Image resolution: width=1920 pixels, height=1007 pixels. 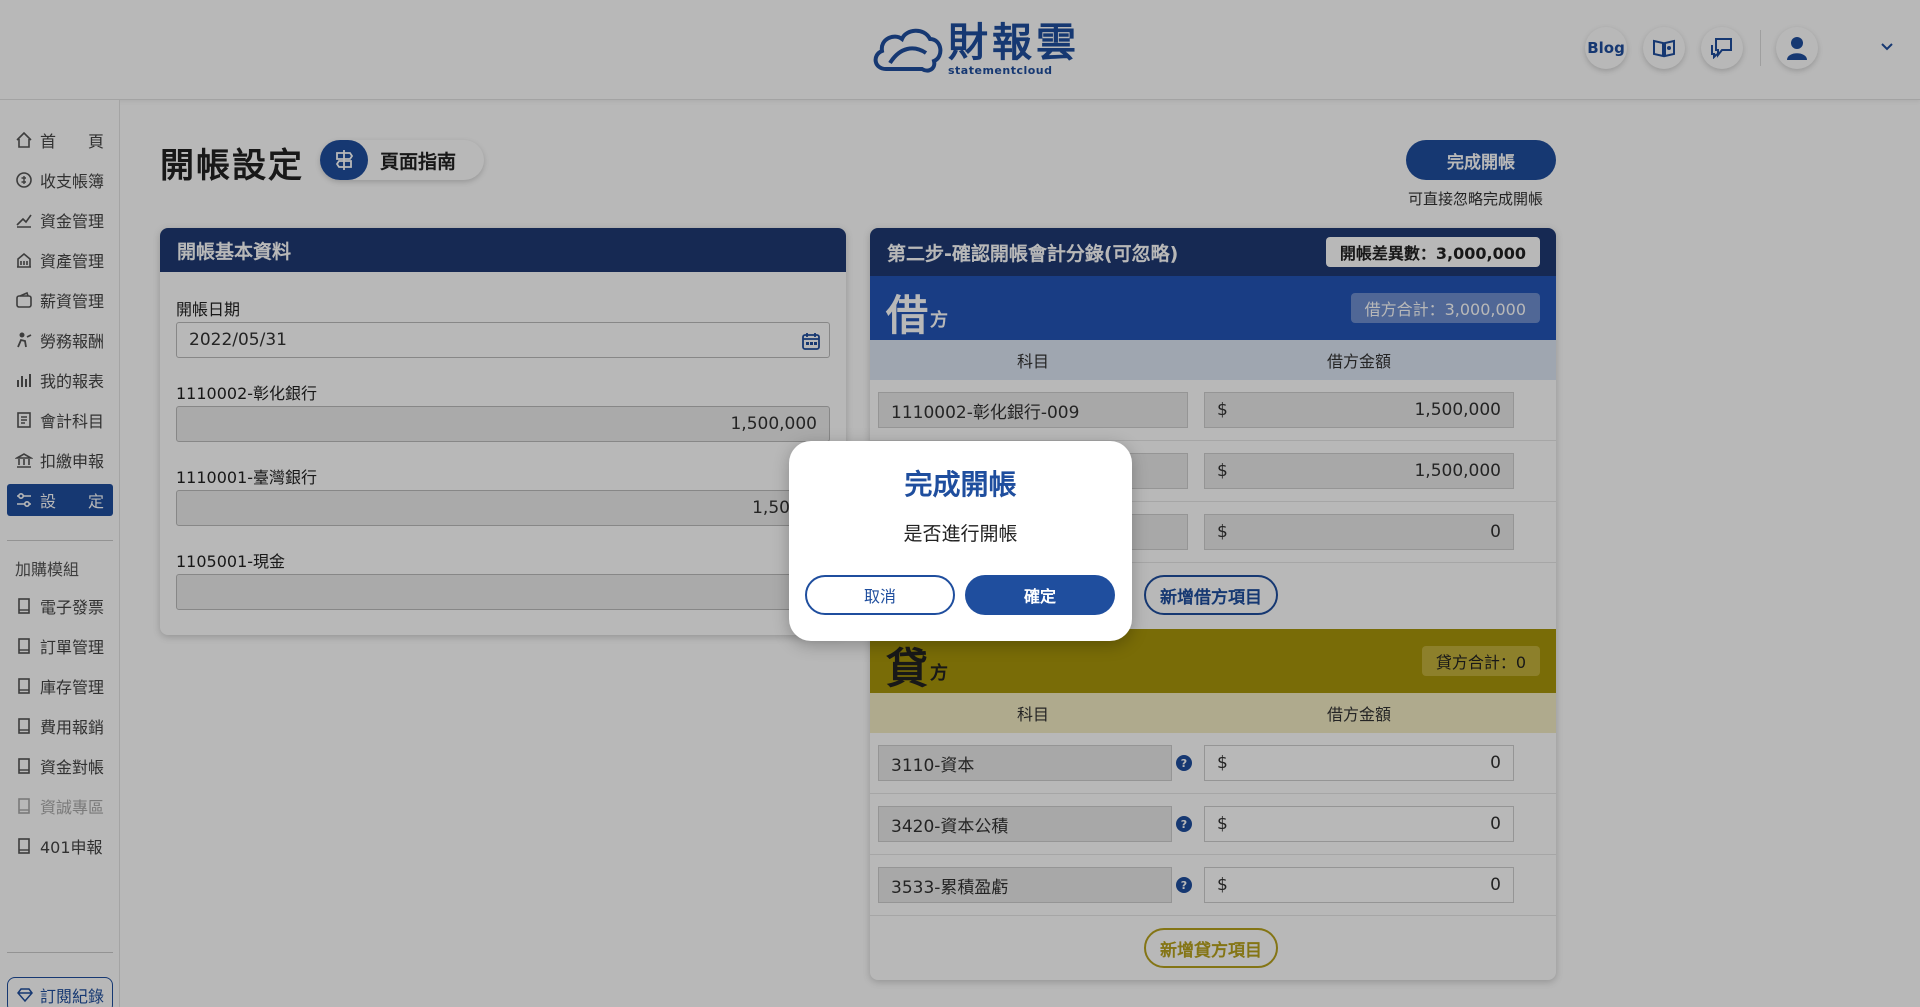 What do you see at coordinates (960, 534) in the screenshot?
I see `dialog-message: 是否進行開帳` at bounding box center [960, 534].